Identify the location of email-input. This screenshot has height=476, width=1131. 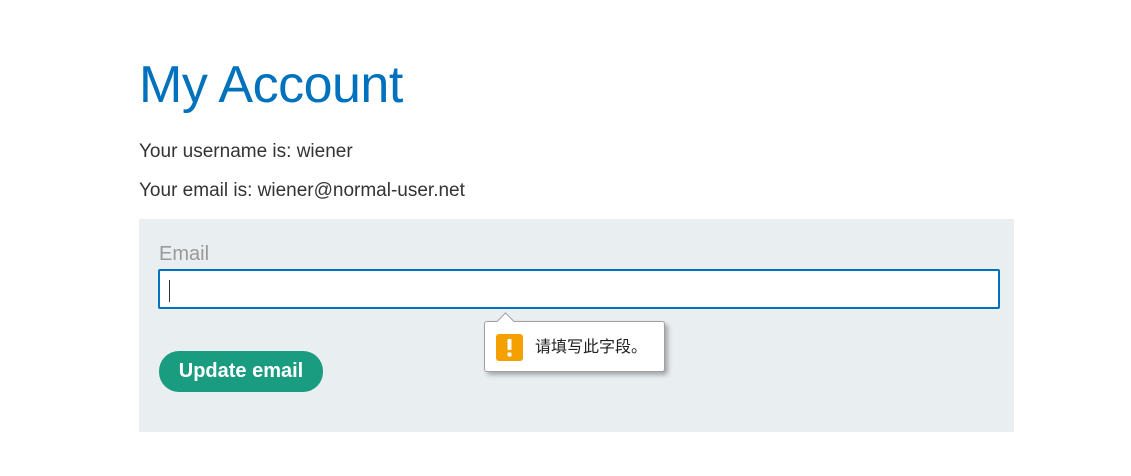
(579, 289).